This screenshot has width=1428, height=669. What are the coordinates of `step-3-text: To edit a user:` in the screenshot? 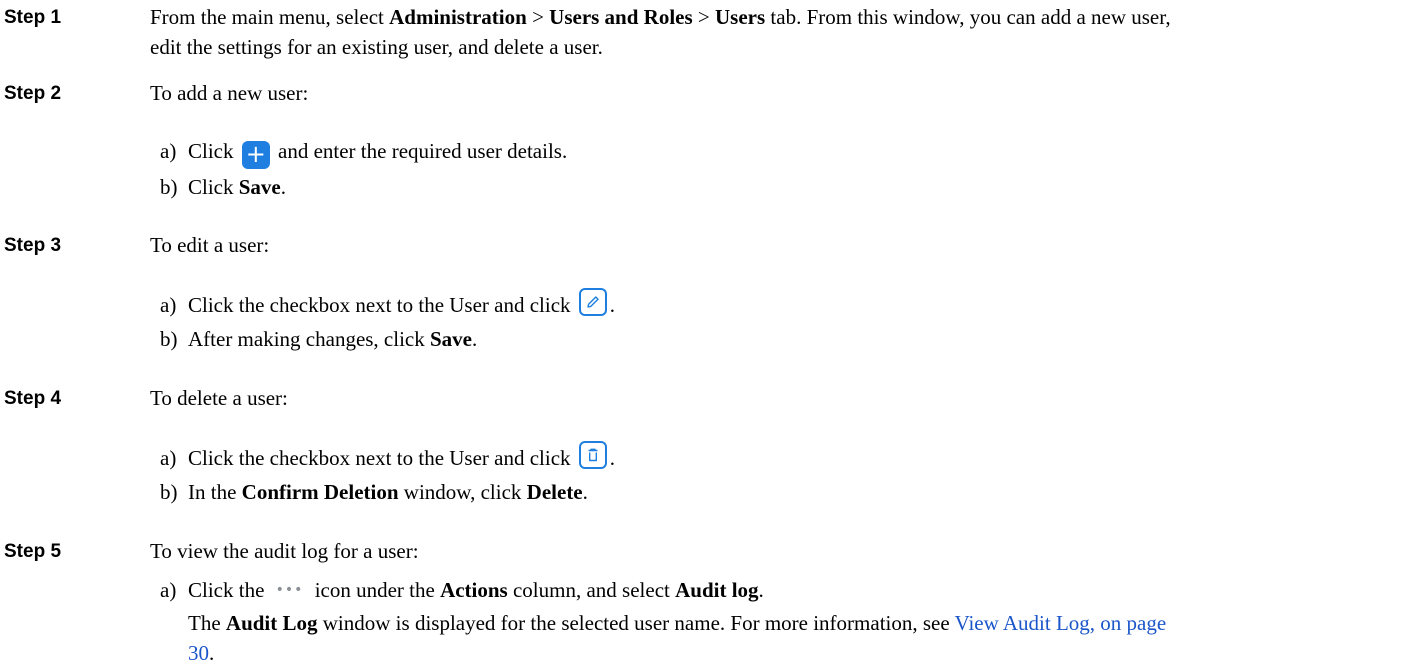 It's located at (210, 245).